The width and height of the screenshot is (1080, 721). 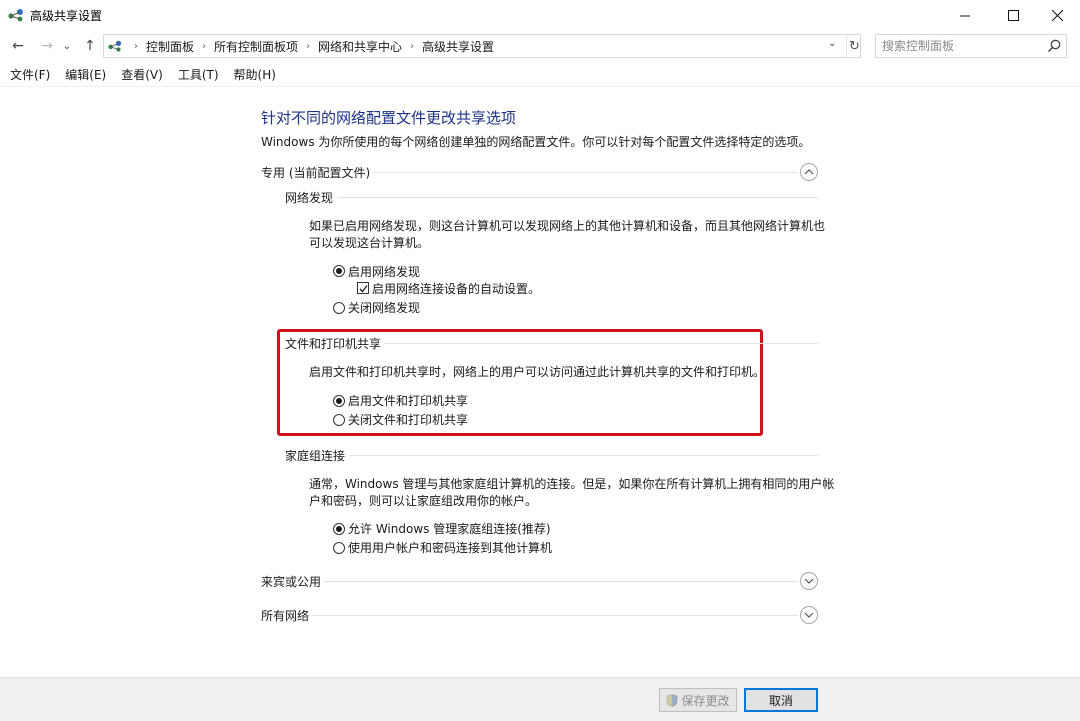 I want to click on footer-bar: 保存更改 取消, so click(x=540, y=699).